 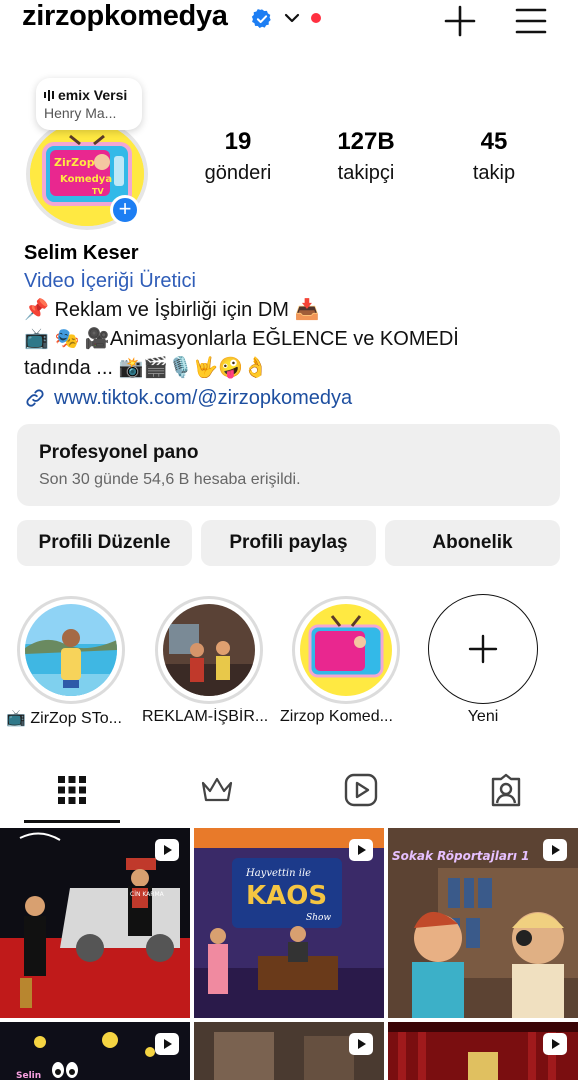 What do you see at coordinates (278, 873) in the screenshot?
I see `post-2-title: Hayvettin ile` at bounding box center [278, 873].